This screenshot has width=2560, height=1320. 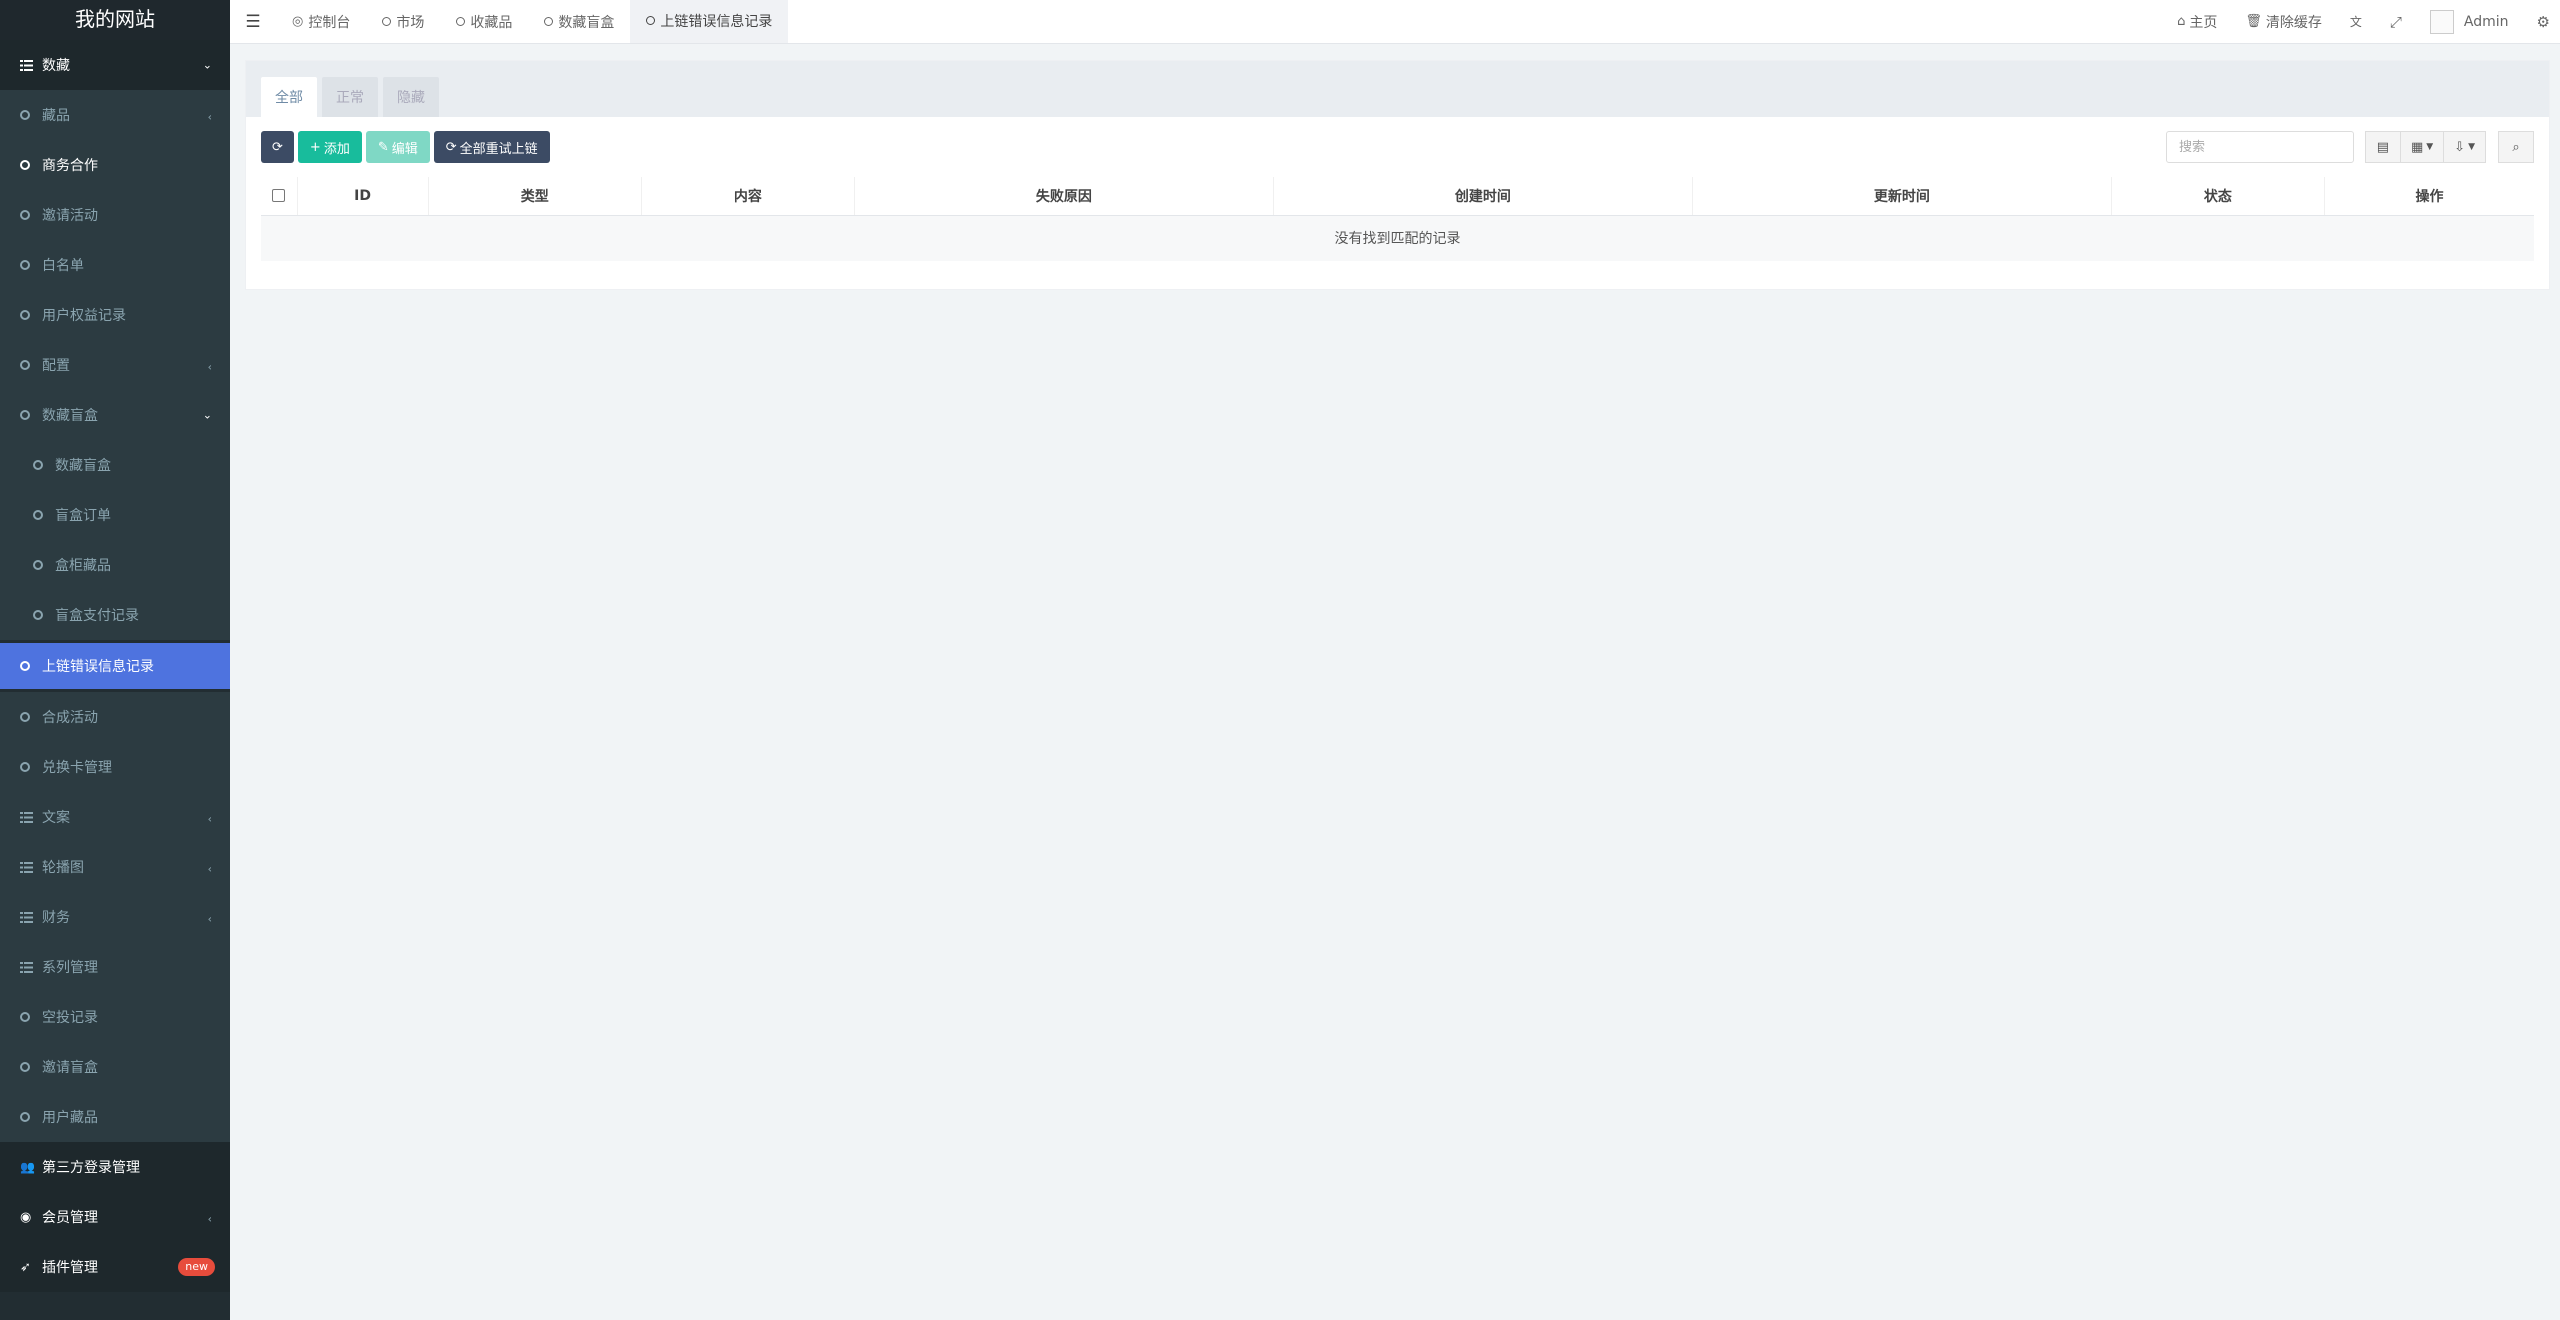 I want to click on sidebar-item-7: 数藏盲盒 ⌄, so click(x=115, y=415).